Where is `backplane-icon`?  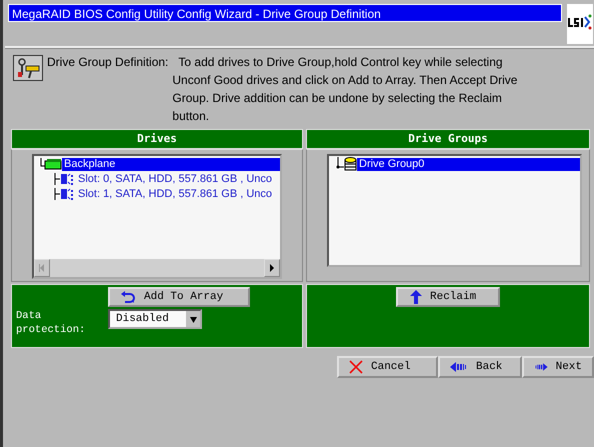
backplane-icon is located at coordinates (51, 164).